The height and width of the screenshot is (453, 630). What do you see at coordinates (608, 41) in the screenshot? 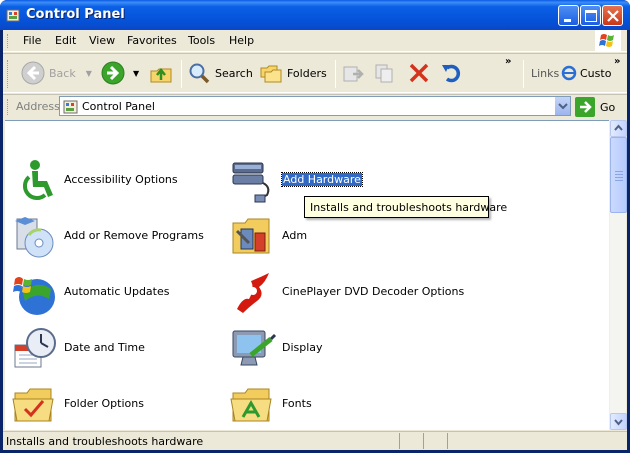
I see `windows-logo-icon` at bounding box center [608, 41].